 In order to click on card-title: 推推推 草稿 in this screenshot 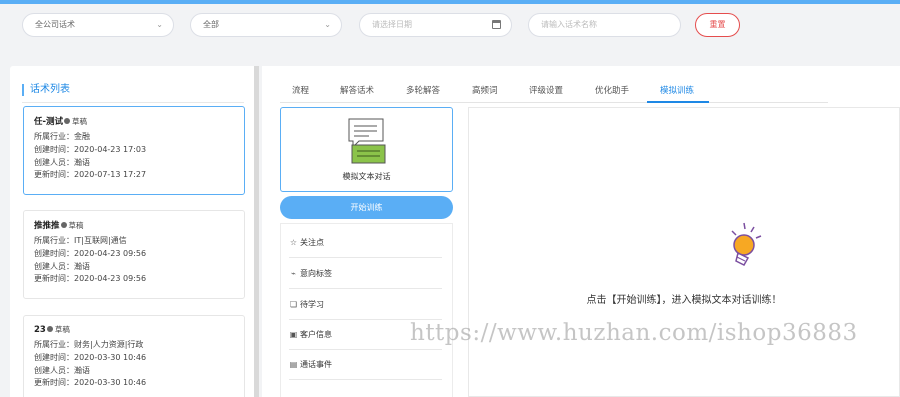, I will do `click(134, 225)`.